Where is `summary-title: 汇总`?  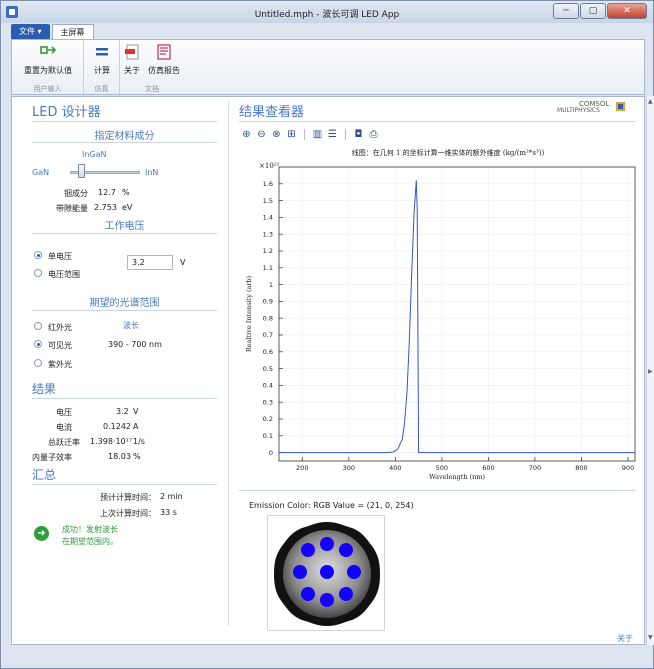
summary-title: 汇总 is located at coordinates (44, 475).